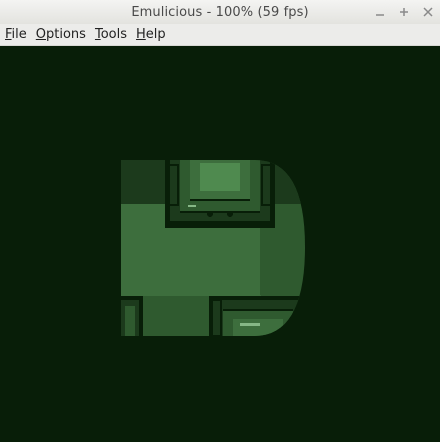  What do you see at coordinates (380, 12) in the screenshot?
I see `minimize-icon` at bounding box center [380, 12].